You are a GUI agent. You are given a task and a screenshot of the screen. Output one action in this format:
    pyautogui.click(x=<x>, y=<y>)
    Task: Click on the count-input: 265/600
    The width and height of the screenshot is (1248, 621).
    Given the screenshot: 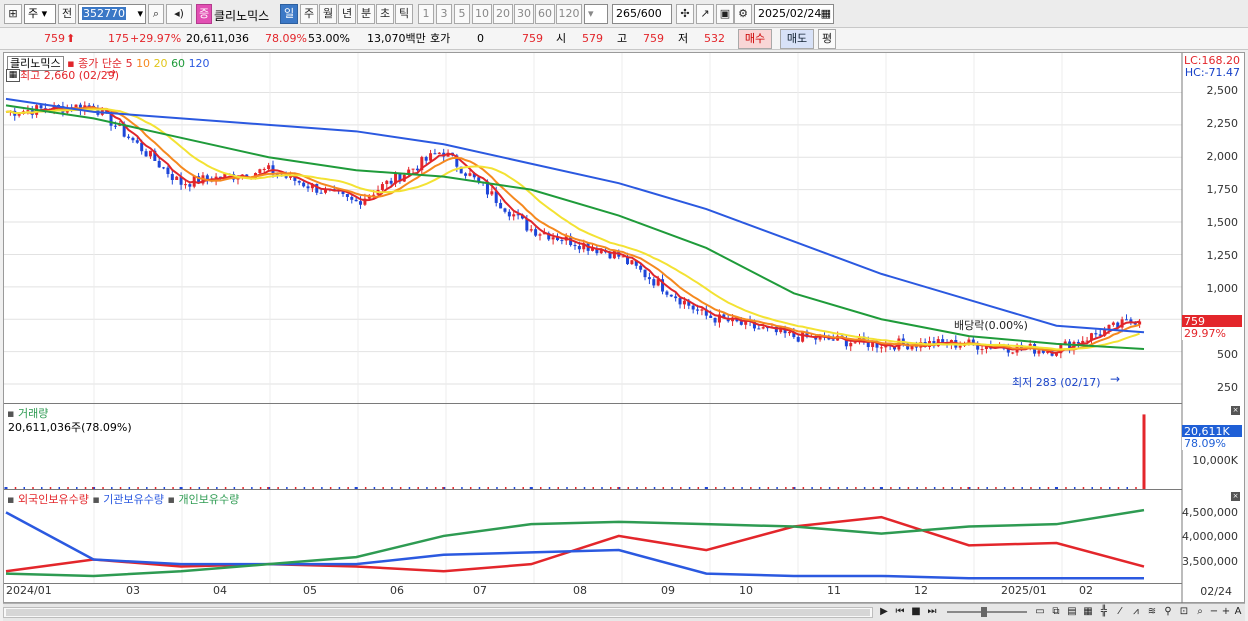 What is the action you would take?
    pyautogui.click(x=642, y=14)
    